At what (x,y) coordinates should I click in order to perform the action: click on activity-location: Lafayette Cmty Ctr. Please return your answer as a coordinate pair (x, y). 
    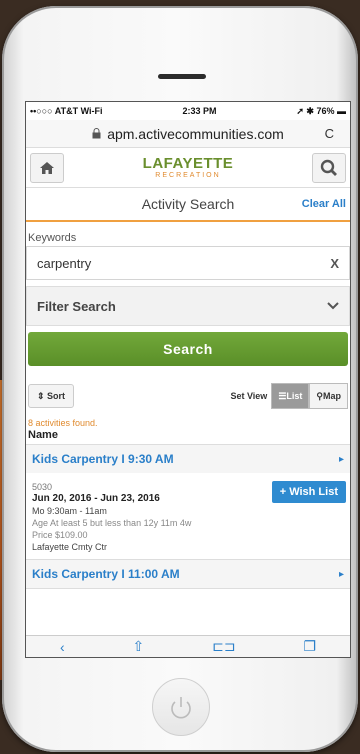
    Looking at the image, I should click on (70, 547).